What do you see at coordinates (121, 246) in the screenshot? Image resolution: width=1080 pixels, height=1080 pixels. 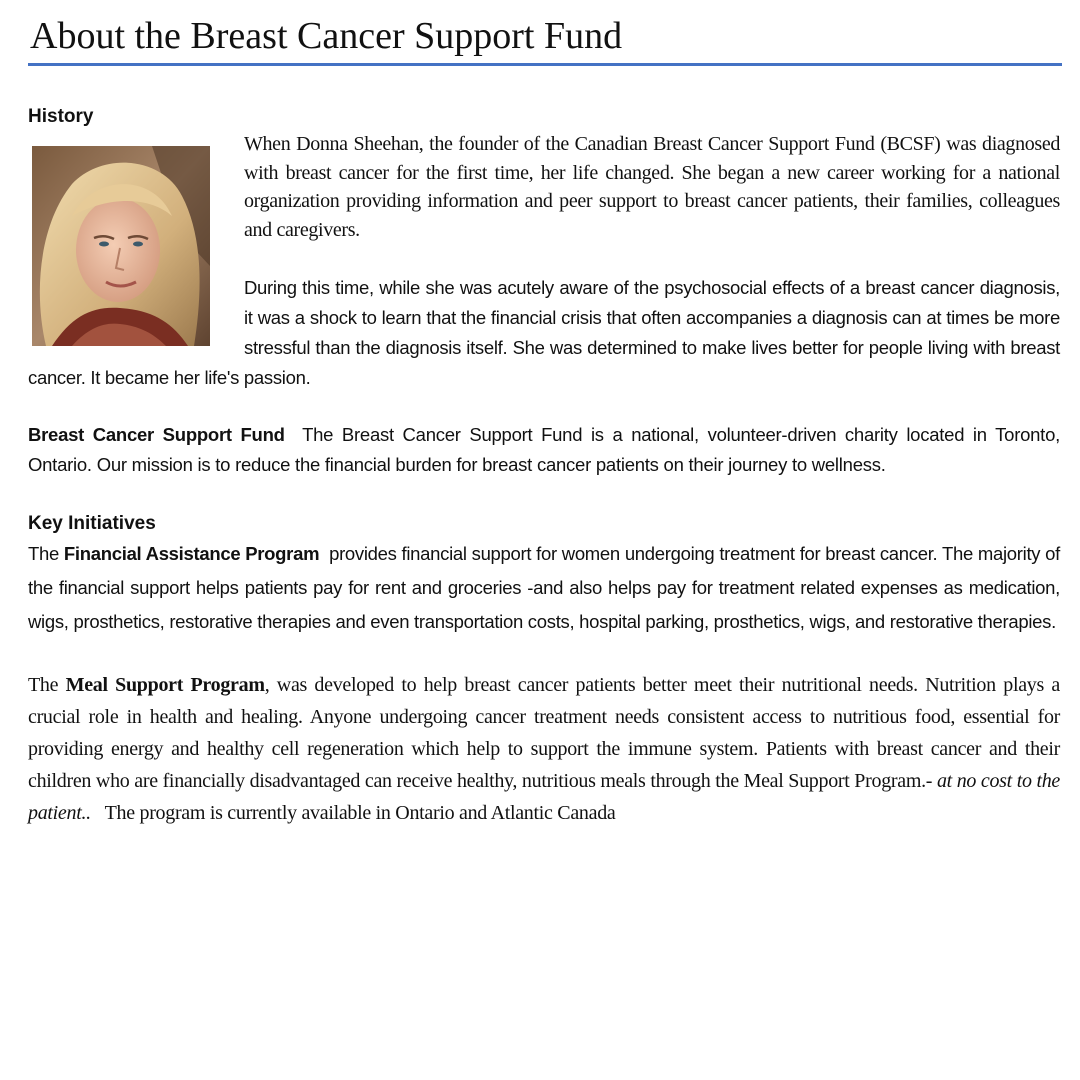 I see `founder-portrait` at bounding box center [121, 246].